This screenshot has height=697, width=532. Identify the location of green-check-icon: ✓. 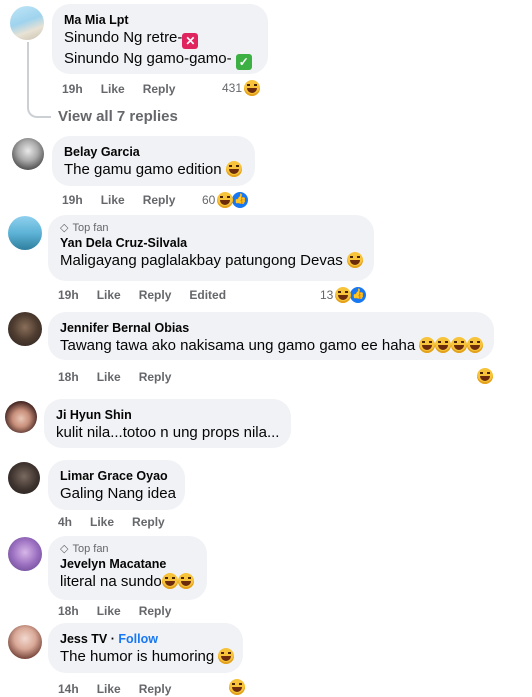
(243, 62).